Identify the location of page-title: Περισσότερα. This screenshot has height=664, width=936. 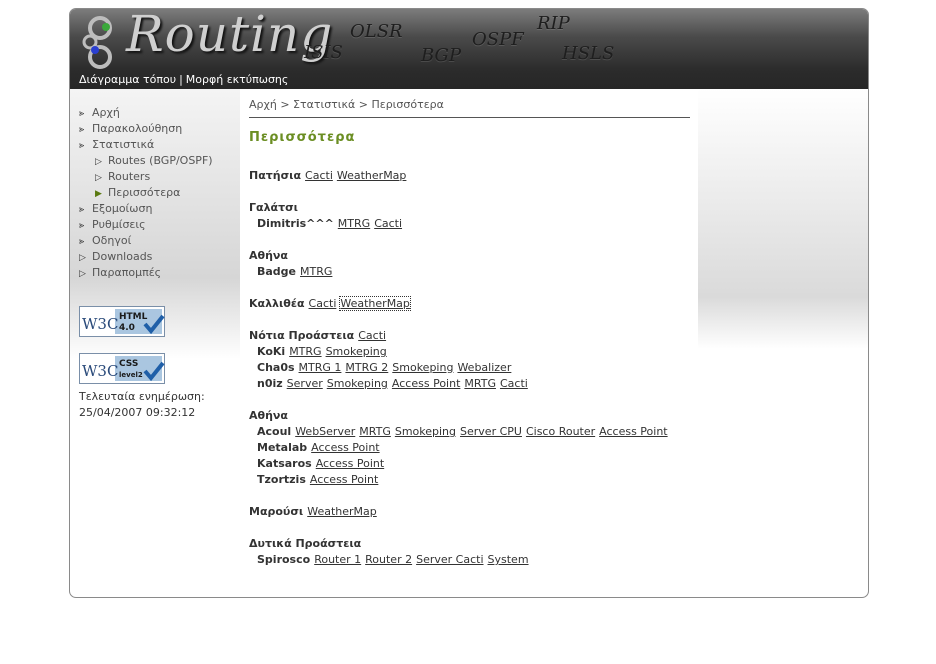
(302, 137).